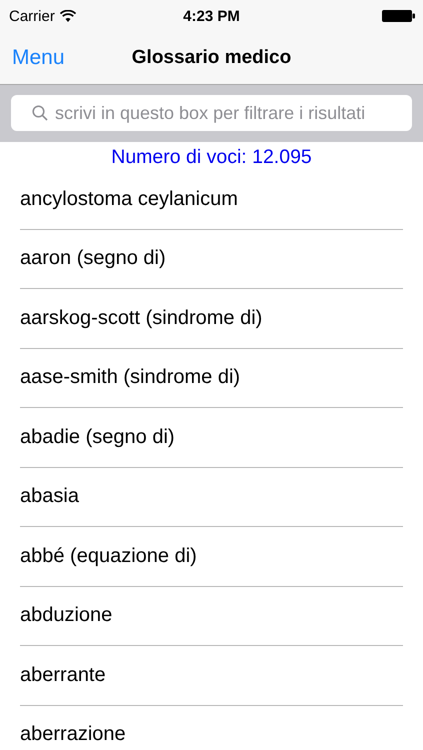  What do you see at coordinates (97, 437) in the screenshot?
I see `glossary-entry: abadie (segno di)` at bounding box center [97, 437].